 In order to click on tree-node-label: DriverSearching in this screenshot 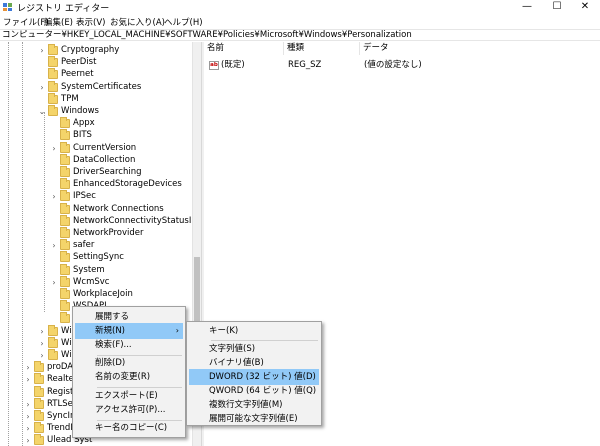, I will do `click(107, 172)`.